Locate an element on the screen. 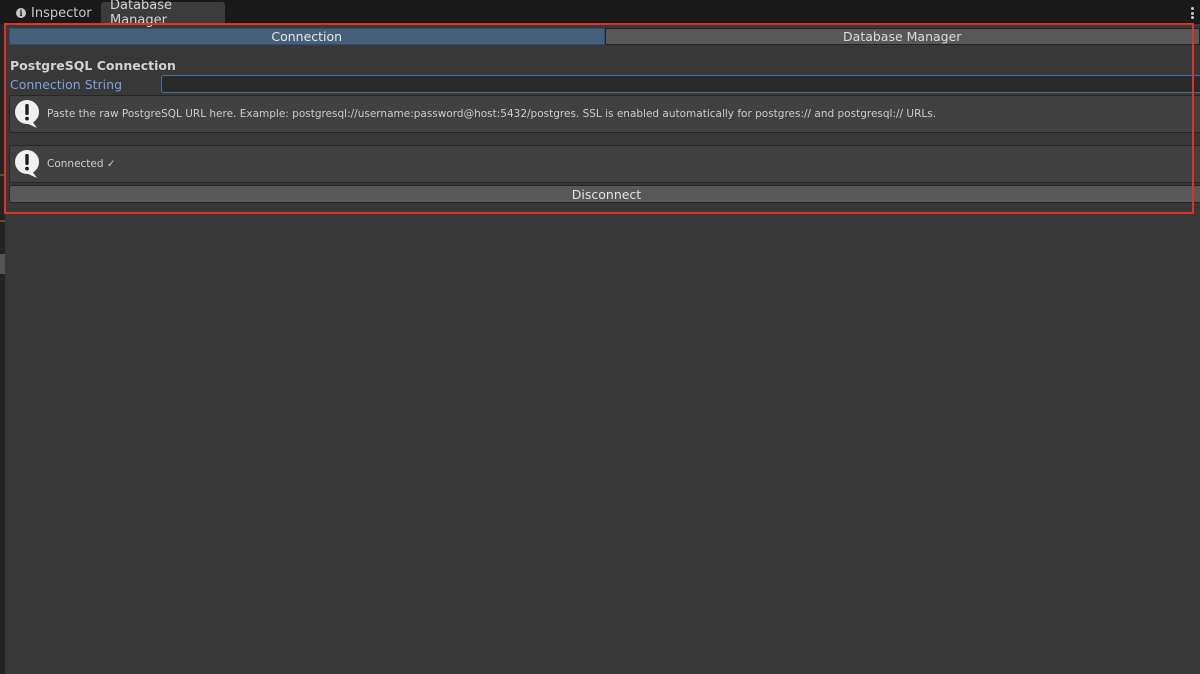 This screenshot has height=674, width=1200. window-tab-strip: i Inspector Database Manager is located at coordinates (600, 14).